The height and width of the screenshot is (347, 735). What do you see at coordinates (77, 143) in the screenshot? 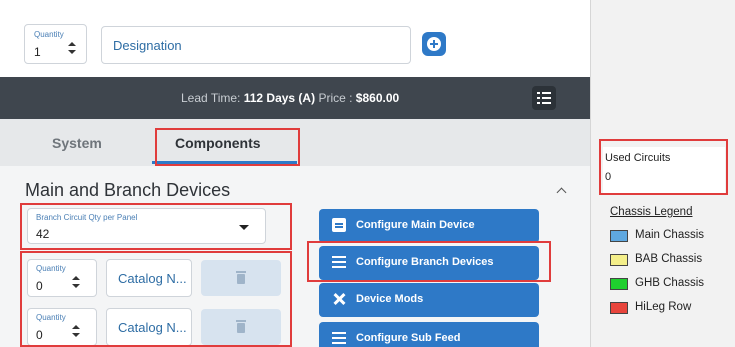
I see `tab-system: System` at bounding box center [77, 143].